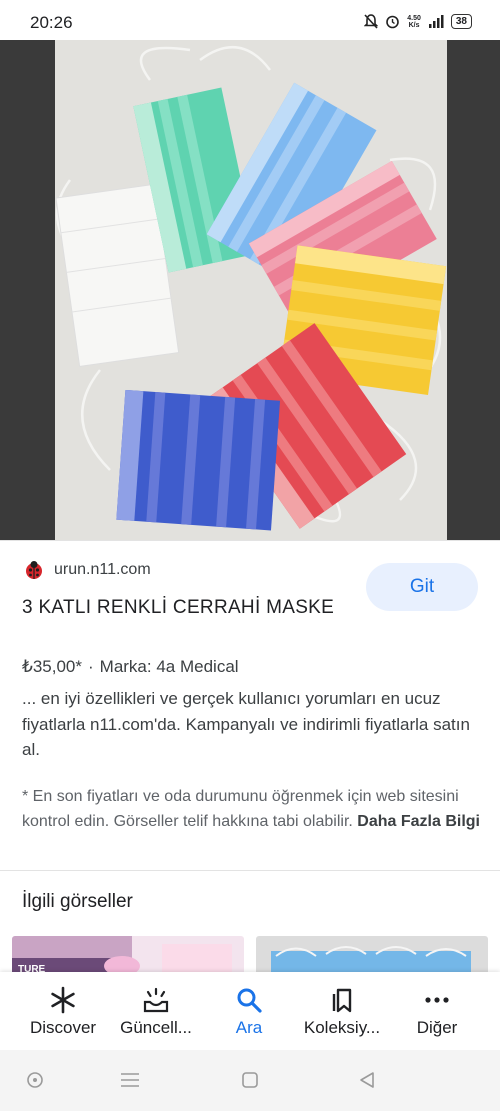 The height and width of the screenshot is (1111, 500). What do you see at coordinates (371, 21) in the screenshot?
I see `bell-off-icon` at bounding box center [371, 21].